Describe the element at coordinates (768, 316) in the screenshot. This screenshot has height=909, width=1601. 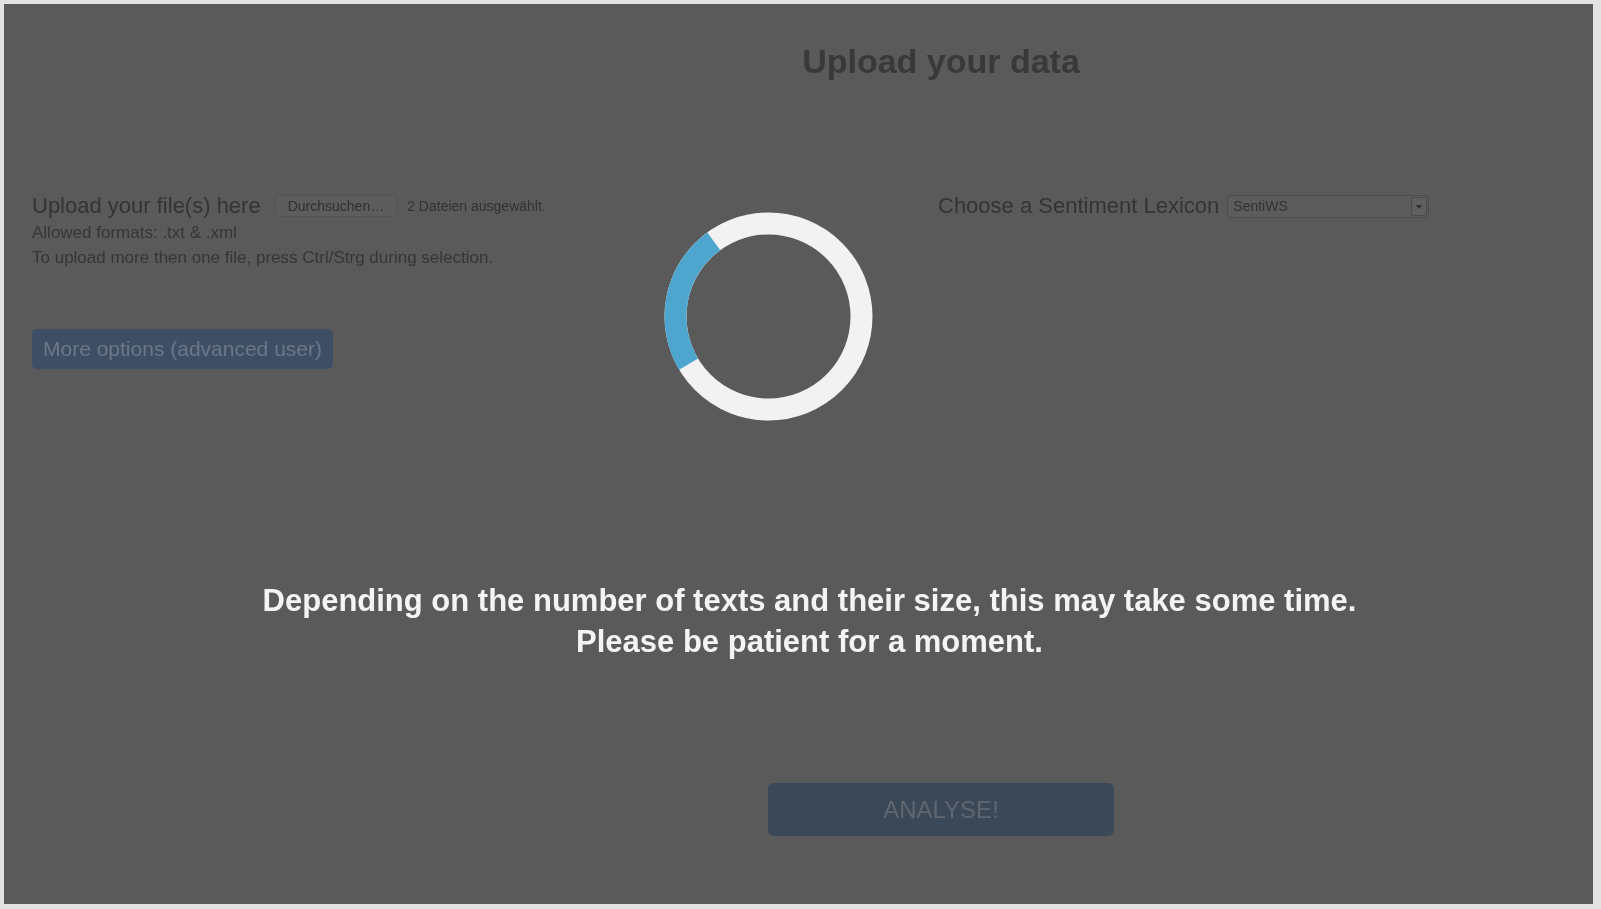
I see `spinner-icon` at that location.